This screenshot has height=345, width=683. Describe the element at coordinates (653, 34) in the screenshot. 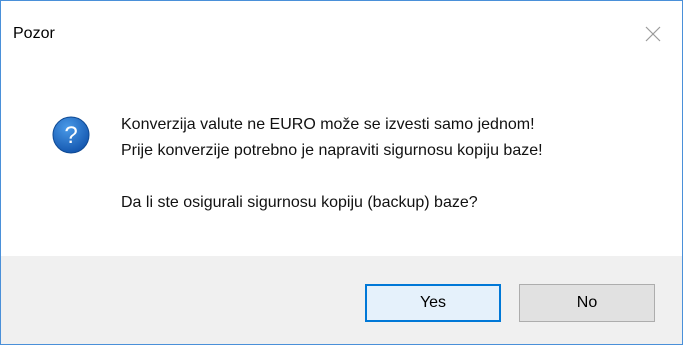

I see `close-icon` at that location.